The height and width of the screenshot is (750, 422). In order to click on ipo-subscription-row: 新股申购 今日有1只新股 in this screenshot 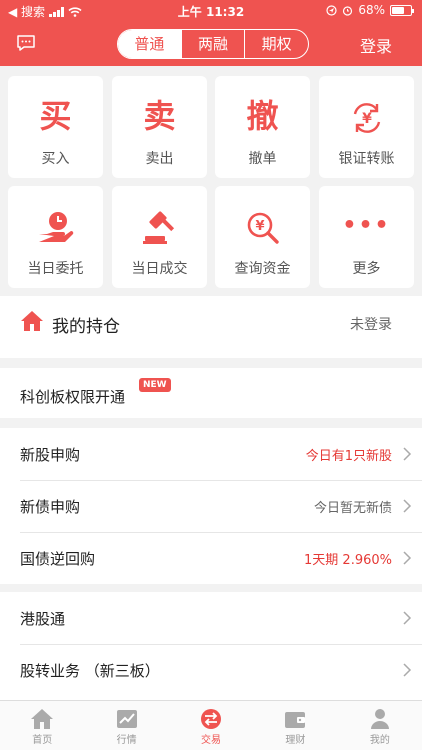, I will do `click(211, 454)`.